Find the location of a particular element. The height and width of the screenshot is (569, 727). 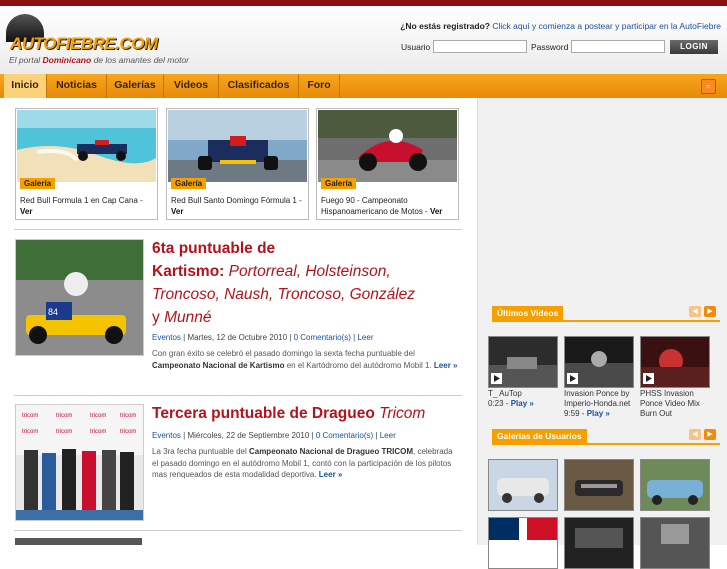

username-label: Usuario is located at coordinates (416, 47).